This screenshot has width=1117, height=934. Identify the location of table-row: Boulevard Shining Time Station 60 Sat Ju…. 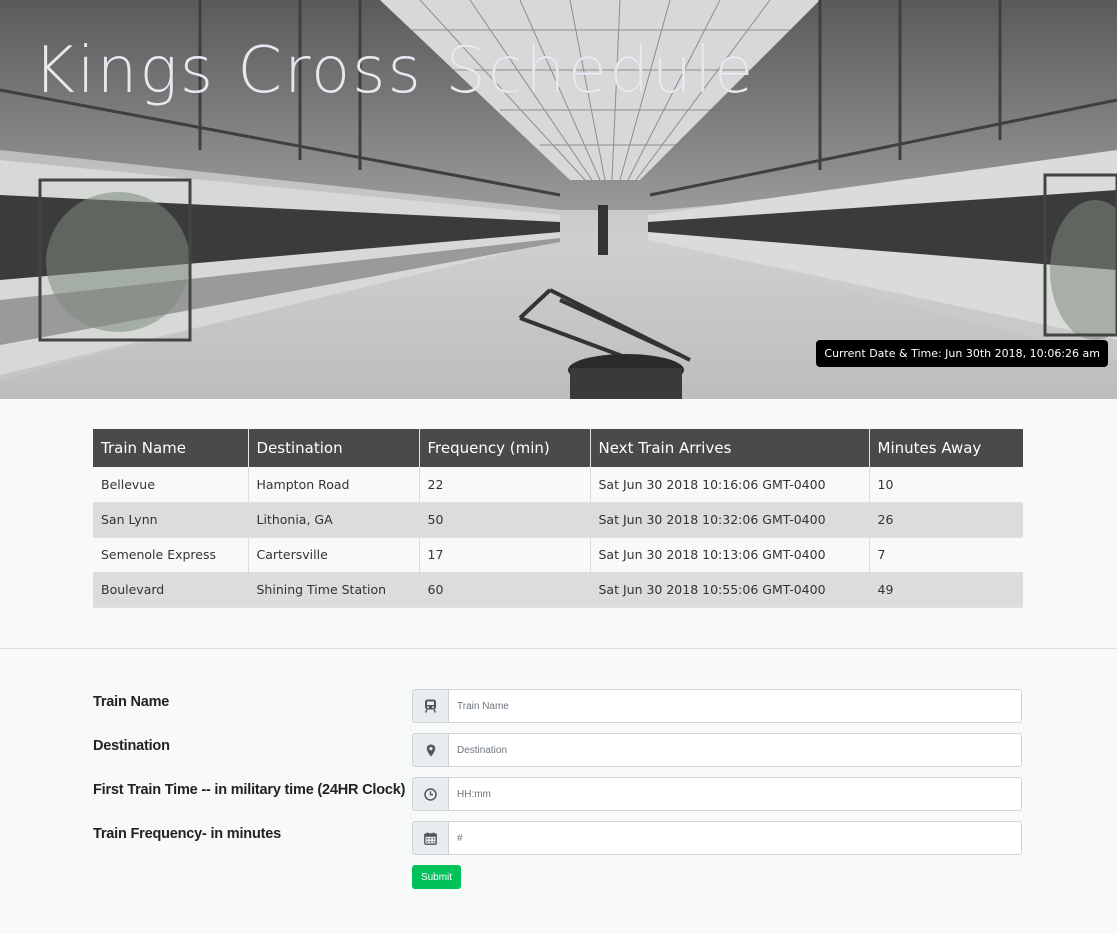
(558, 589).